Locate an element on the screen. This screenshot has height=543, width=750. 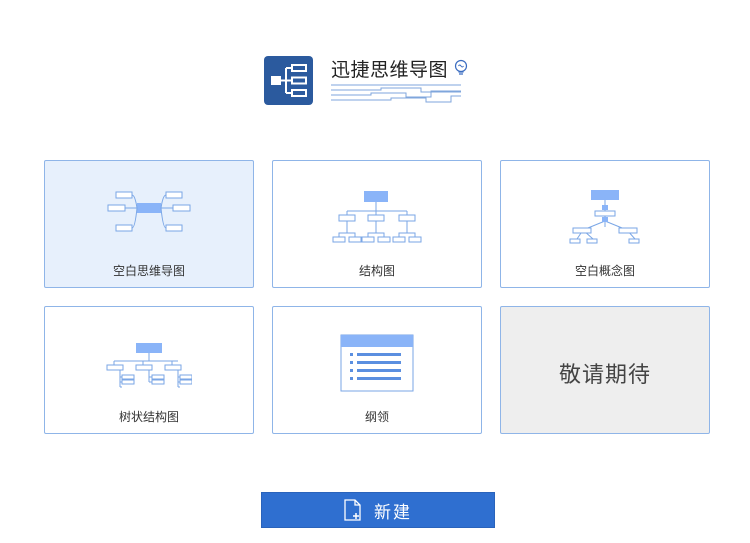
new-button-label: 新建 is located at coordinates (393, 512).